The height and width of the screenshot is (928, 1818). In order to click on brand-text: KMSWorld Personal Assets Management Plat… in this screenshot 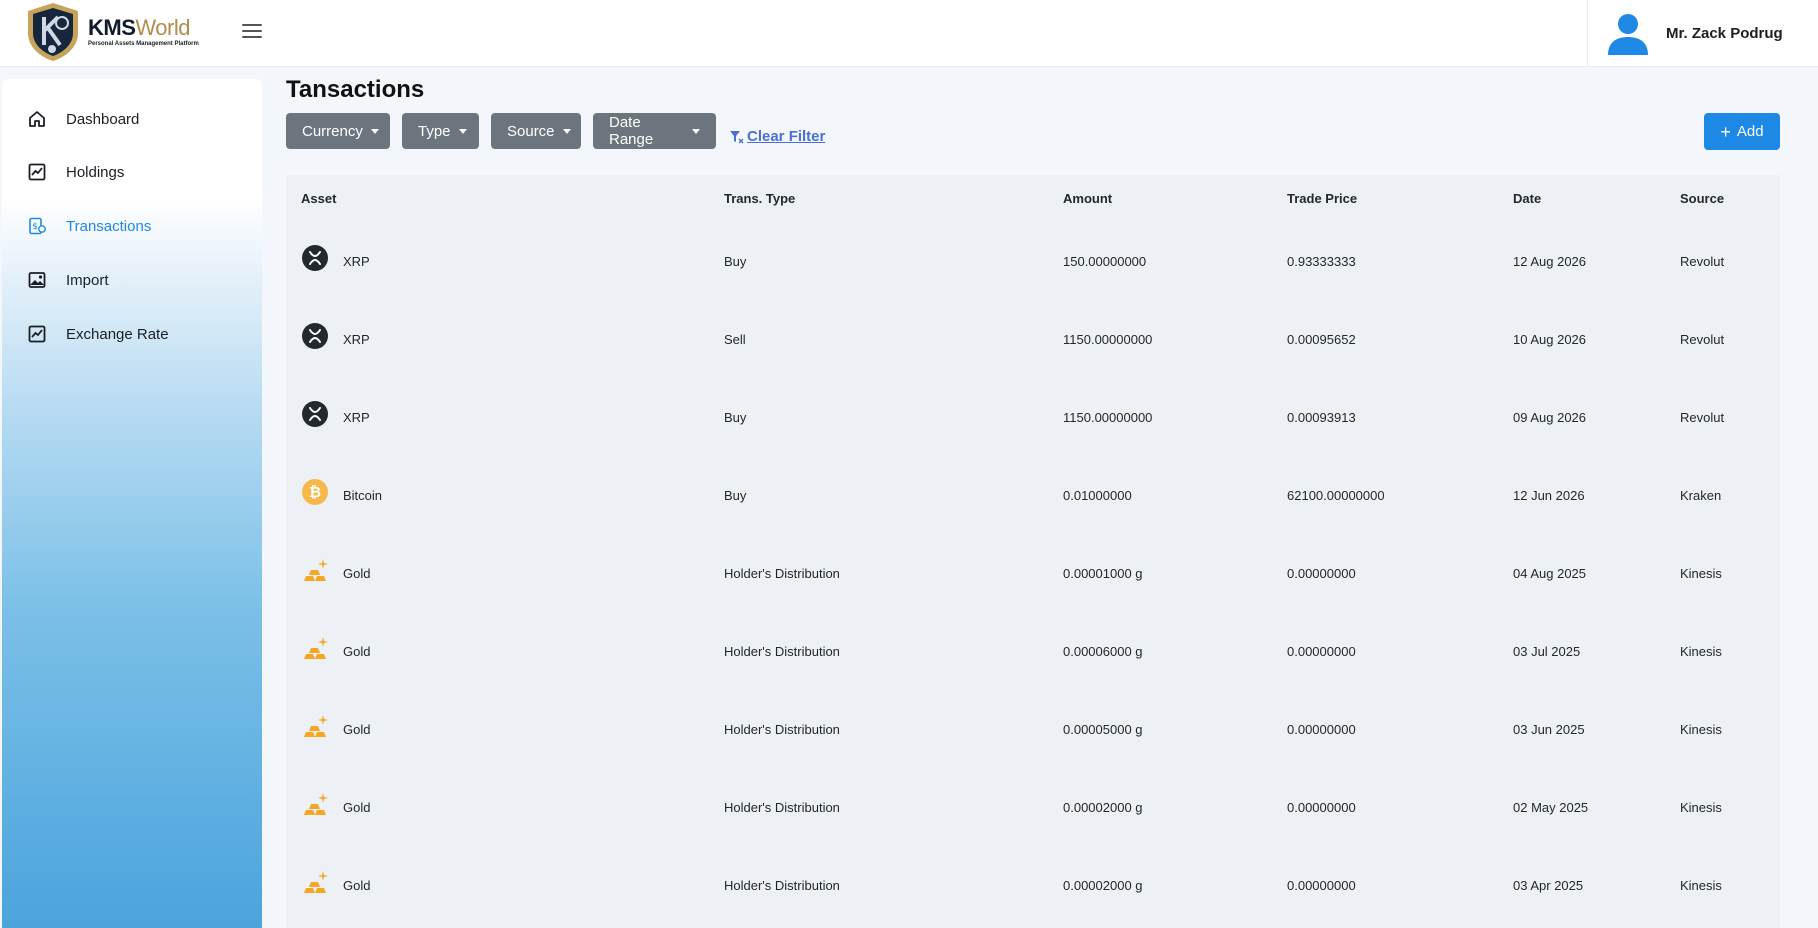, I will do `click(143, 31)`.